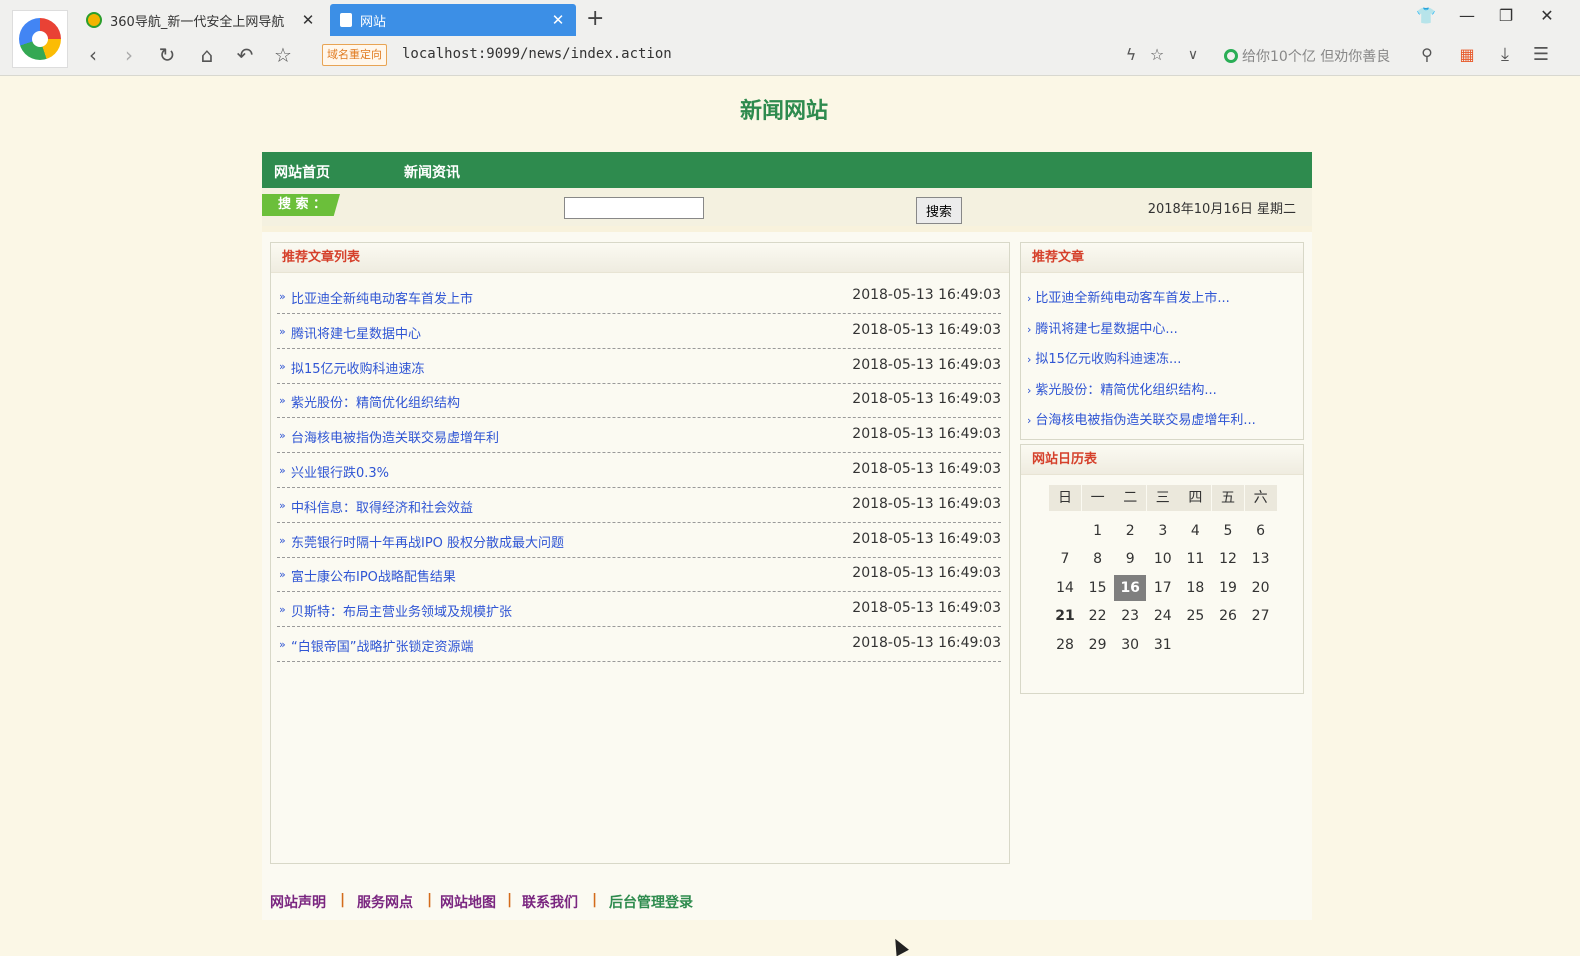 The image size is (1580, 956). I want to click on calendar-weekday: 六, so click(1260, 498).